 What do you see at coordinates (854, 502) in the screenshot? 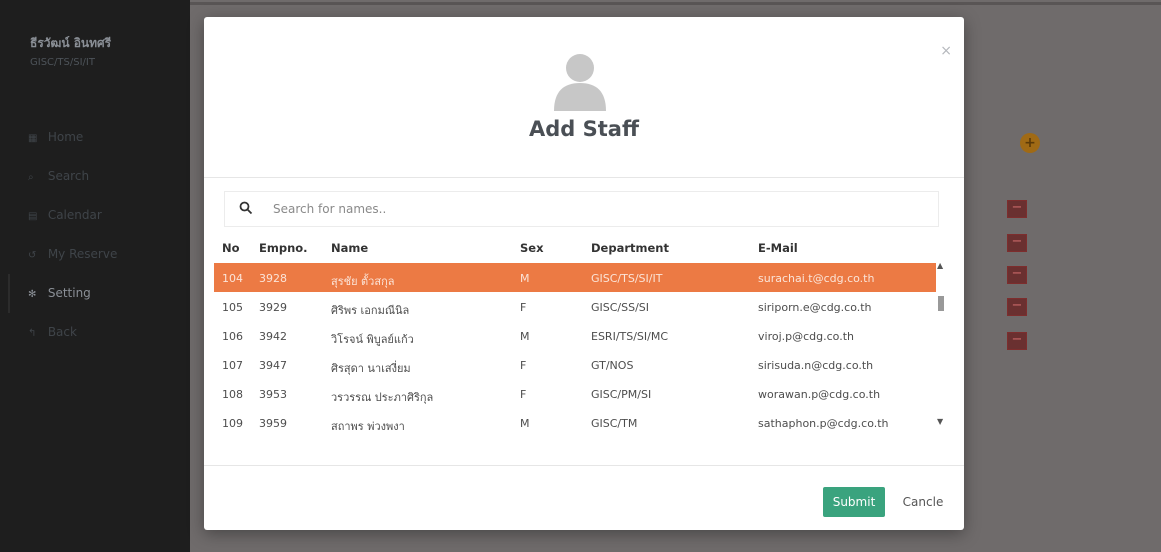
I see `submit-button: Submit` at bounding box center [854, 502].